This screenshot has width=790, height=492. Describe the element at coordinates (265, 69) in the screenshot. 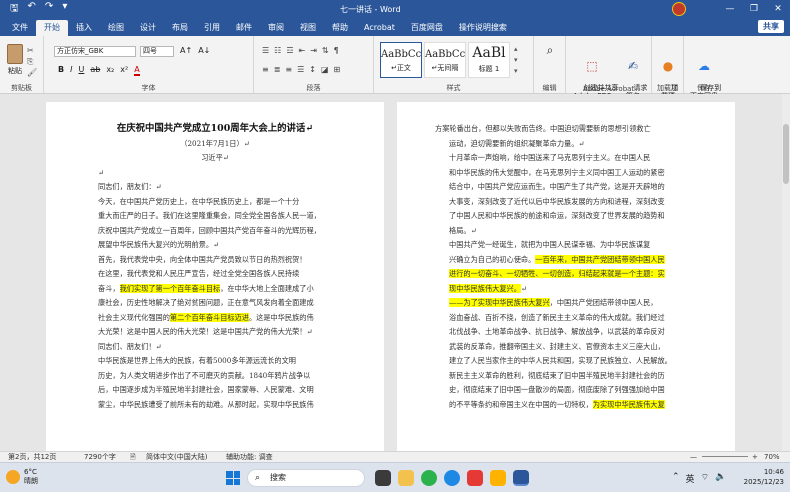

I see `align-left-icon: ≡` at that location.